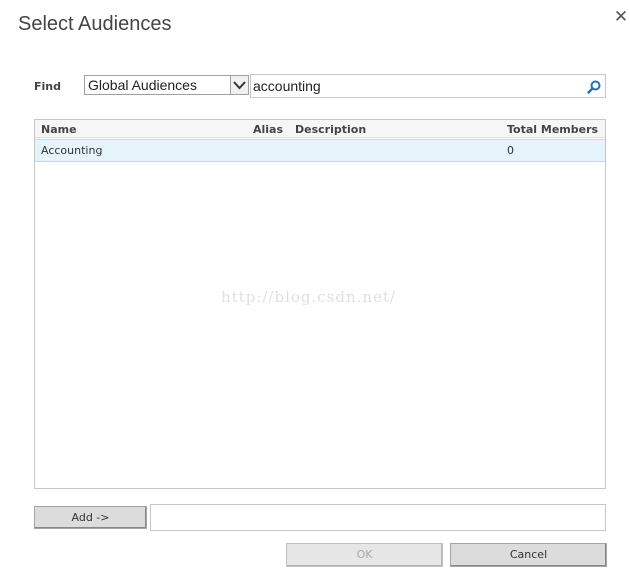 The image size is (630, 573). What do you see at coordinates (510, 150) in the screenshot?
I see `row-total-members: 0` at bounding box center [510, 150].